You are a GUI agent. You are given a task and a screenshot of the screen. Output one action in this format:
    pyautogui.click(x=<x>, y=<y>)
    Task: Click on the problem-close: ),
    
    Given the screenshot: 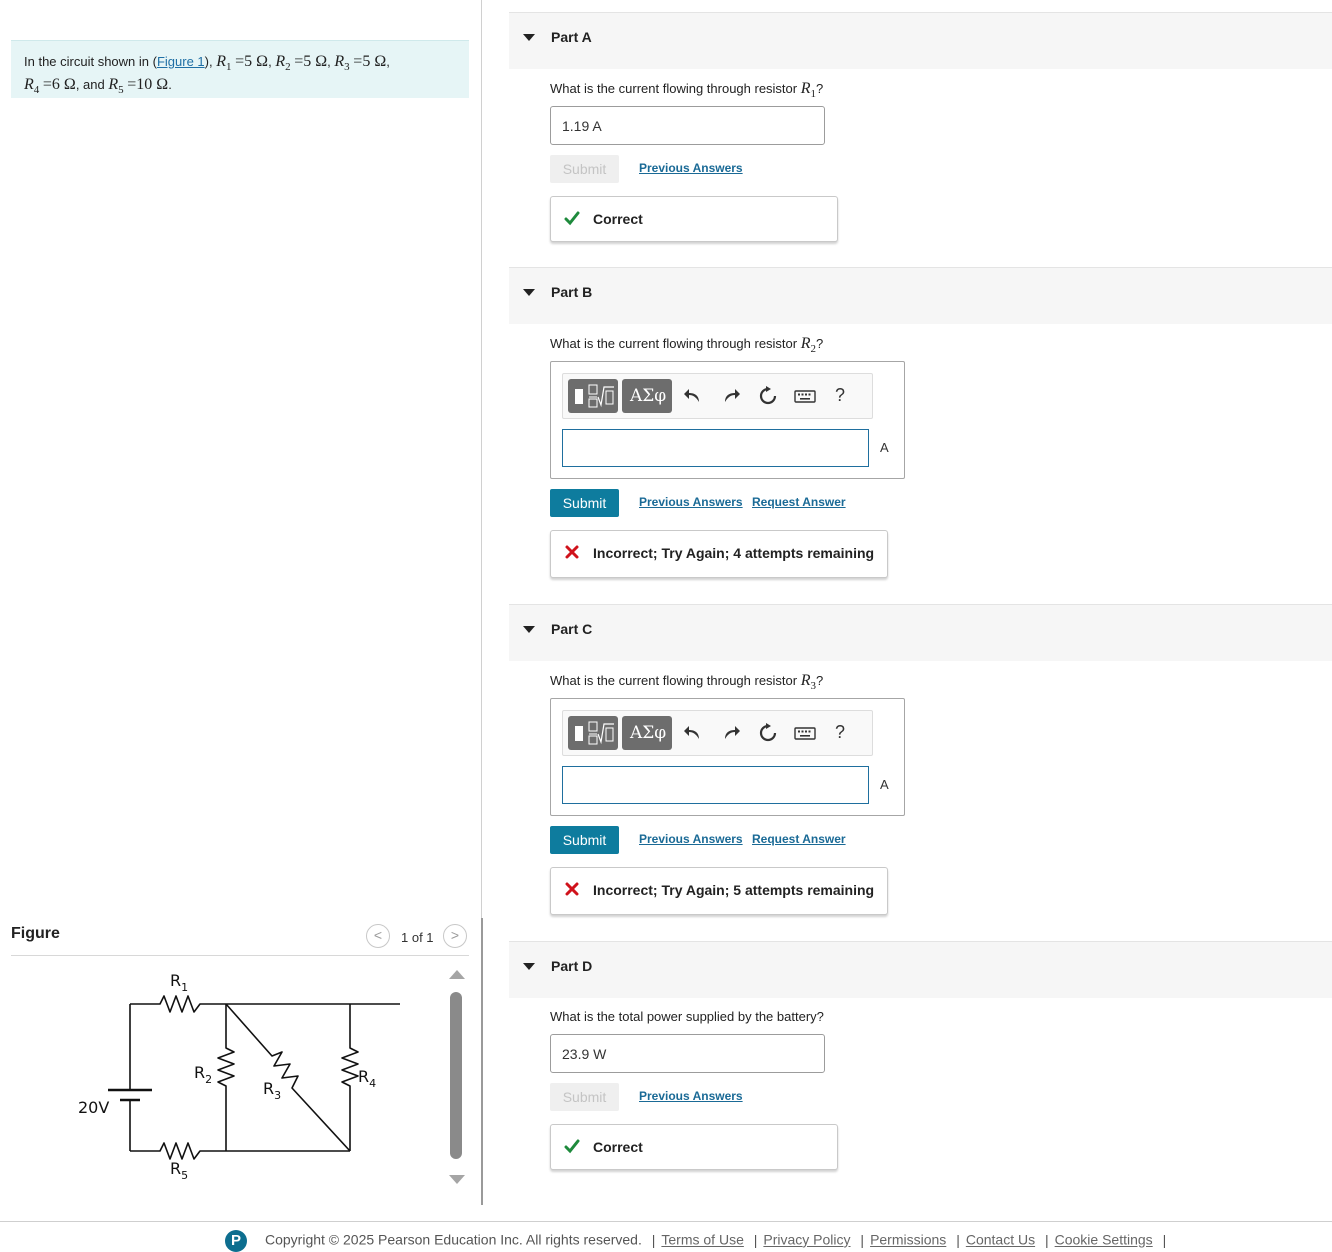 What is the action you would take?
    pyautogui.click(x=208, y=61)
    